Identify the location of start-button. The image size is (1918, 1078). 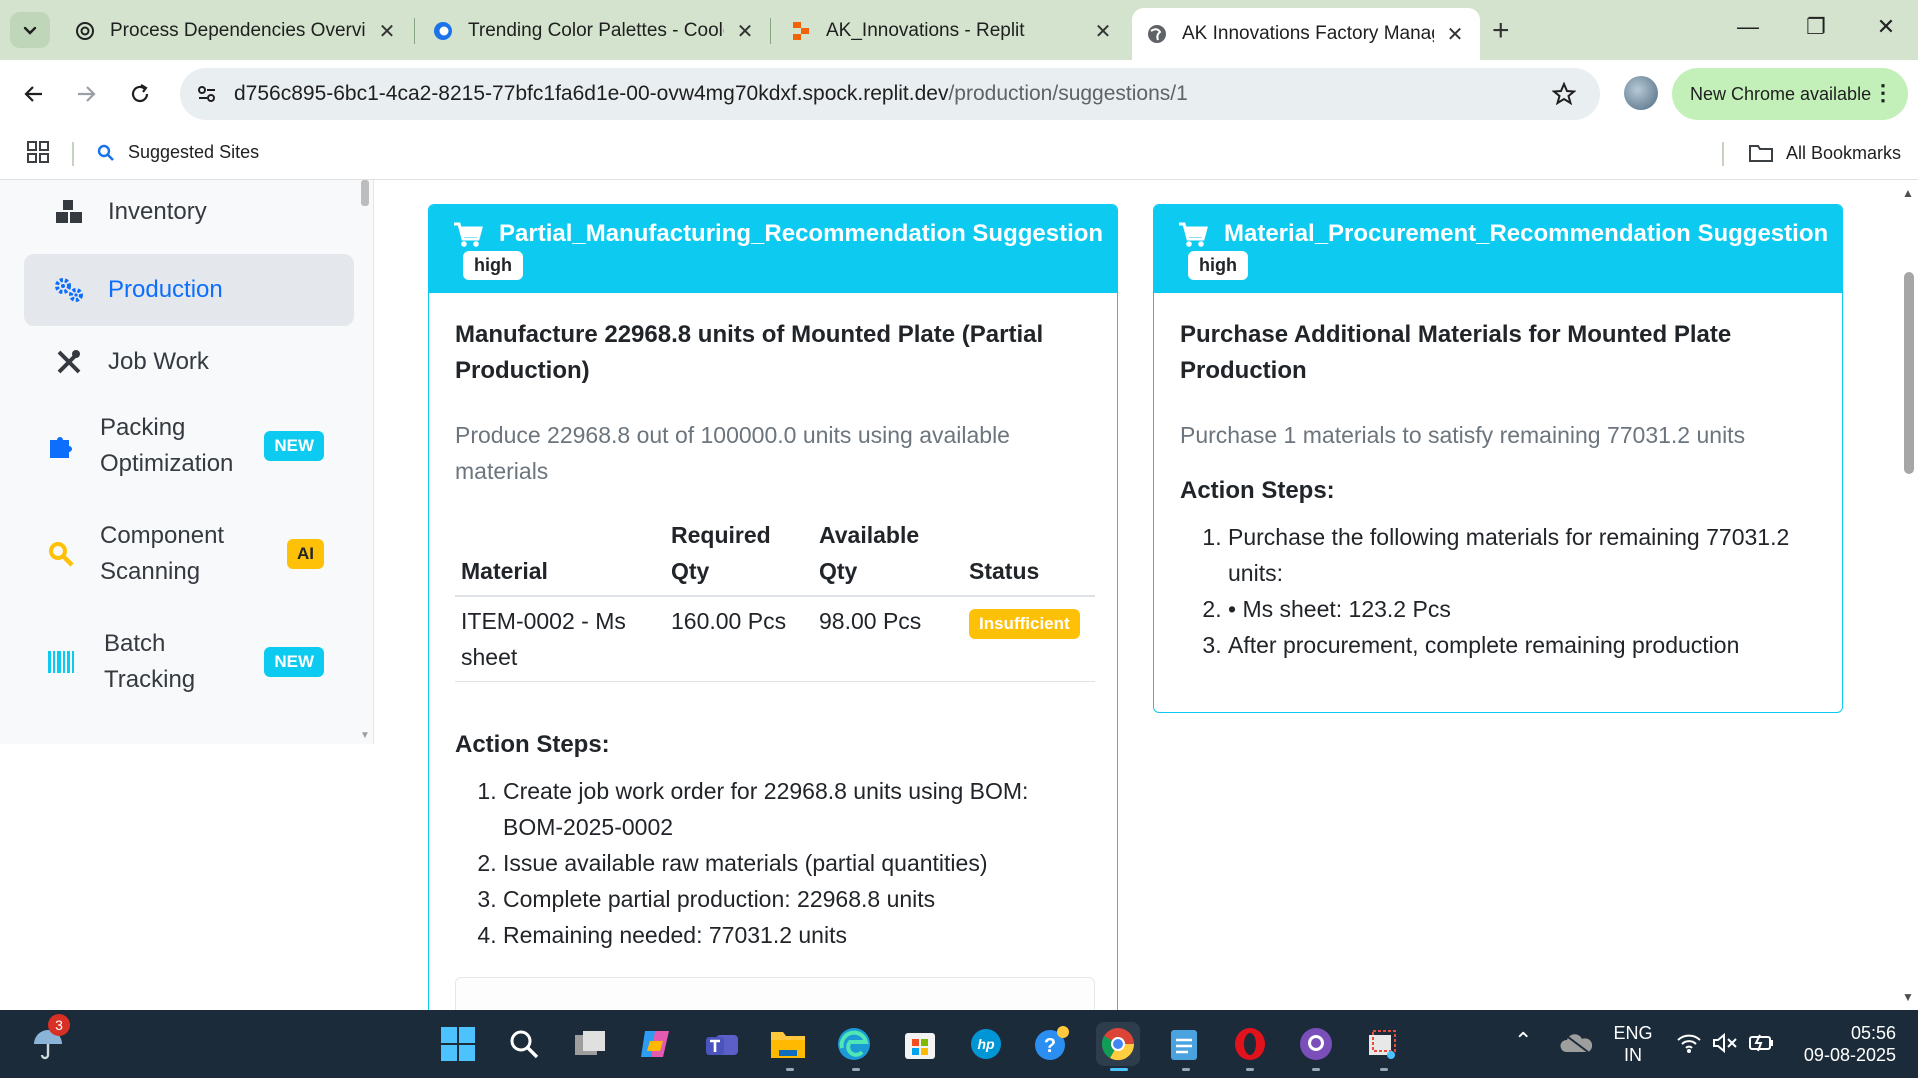
(458, 1044).